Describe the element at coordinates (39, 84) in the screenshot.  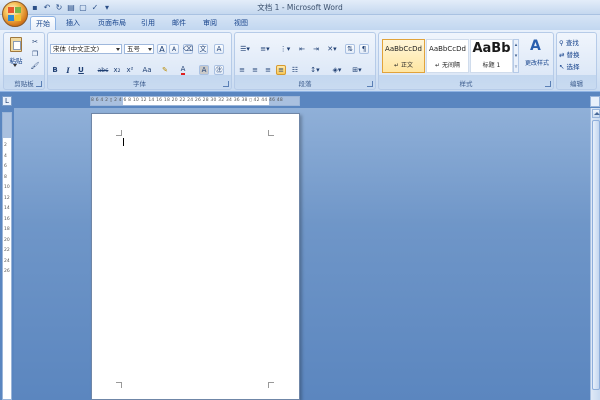
I see `clipboard-dialog-launcher` at that location.